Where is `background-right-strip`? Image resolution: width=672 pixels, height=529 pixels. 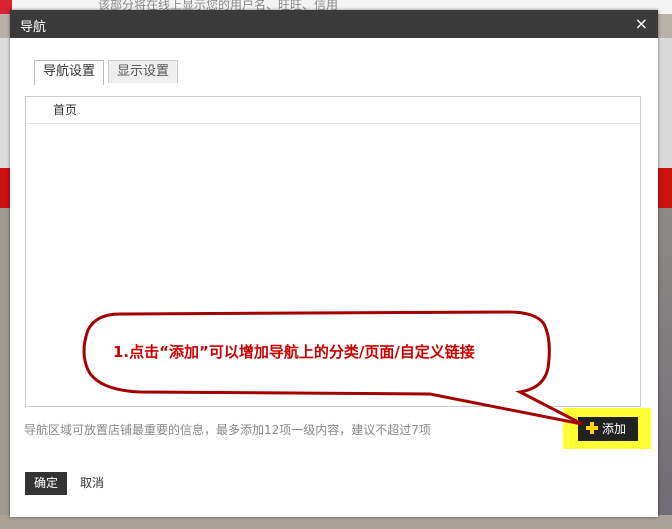
background-right-strip is located at coordinates (665, 283).